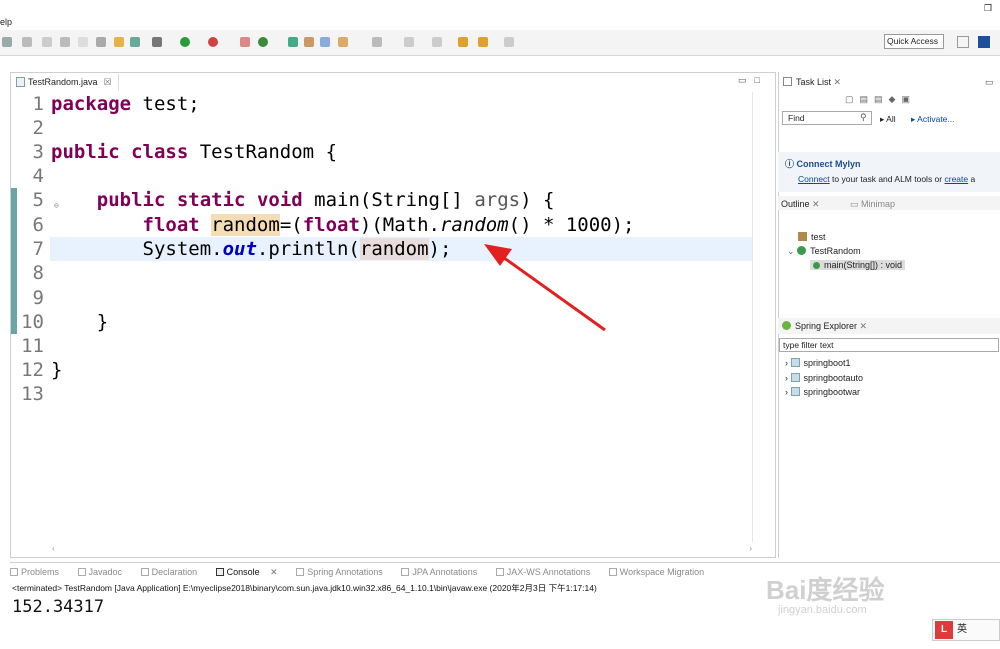  What do you see at coordinates (812, 237) in the screenshot?
I see `outline-item-package: test` at bounding box center [812, 237].